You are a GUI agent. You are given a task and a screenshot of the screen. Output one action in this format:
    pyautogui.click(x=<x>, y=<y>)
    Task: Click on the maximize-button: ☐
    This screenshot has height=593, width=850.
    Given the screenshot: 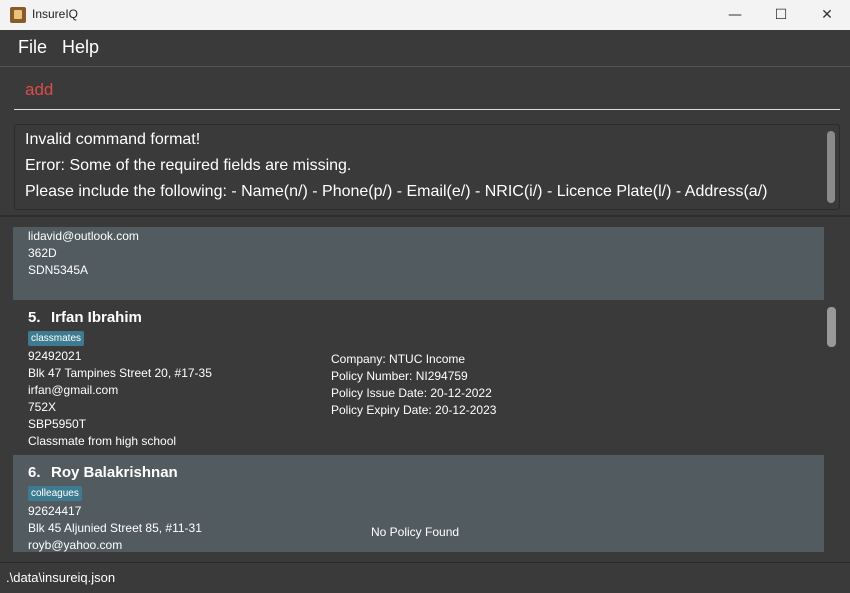 What is the action you would take?
    pyautogui.click(x=781, y=15)
    